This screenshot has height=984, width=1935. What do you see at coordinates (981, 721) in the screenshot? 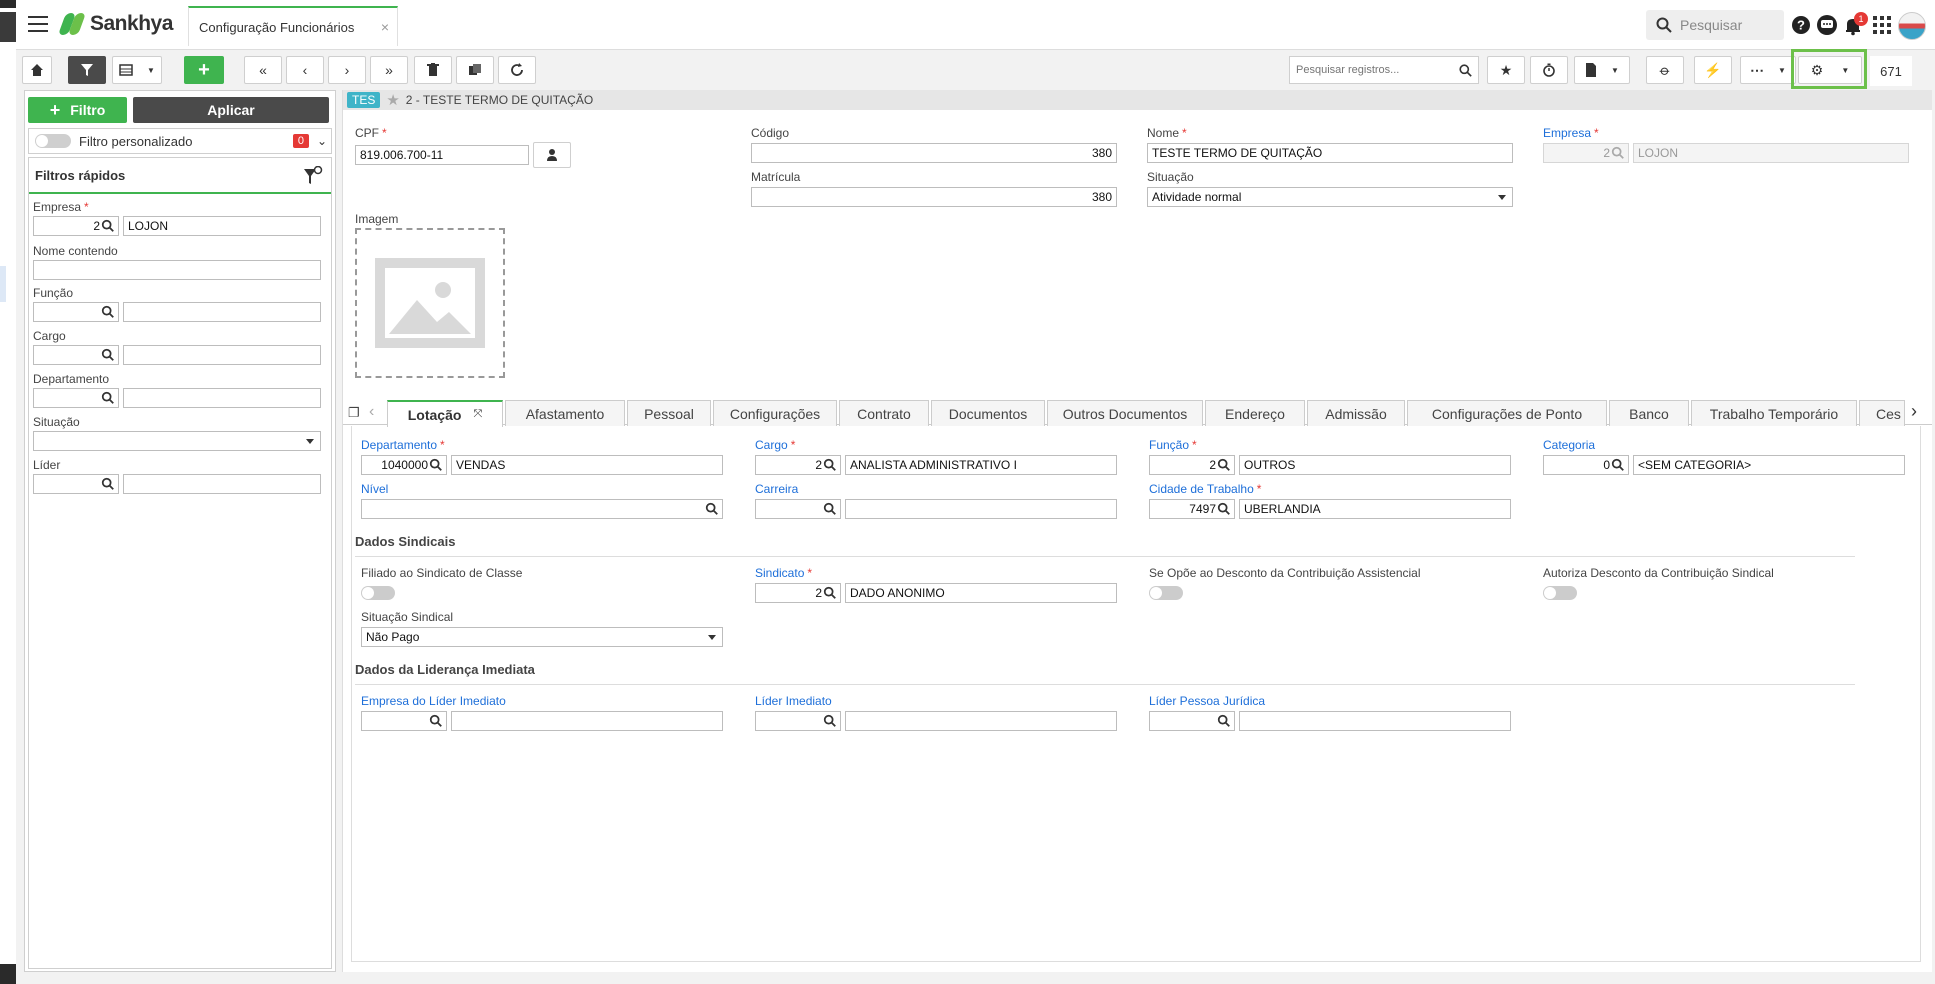
I see `lider-imediato-name-input` at bounding box center [981, 721].